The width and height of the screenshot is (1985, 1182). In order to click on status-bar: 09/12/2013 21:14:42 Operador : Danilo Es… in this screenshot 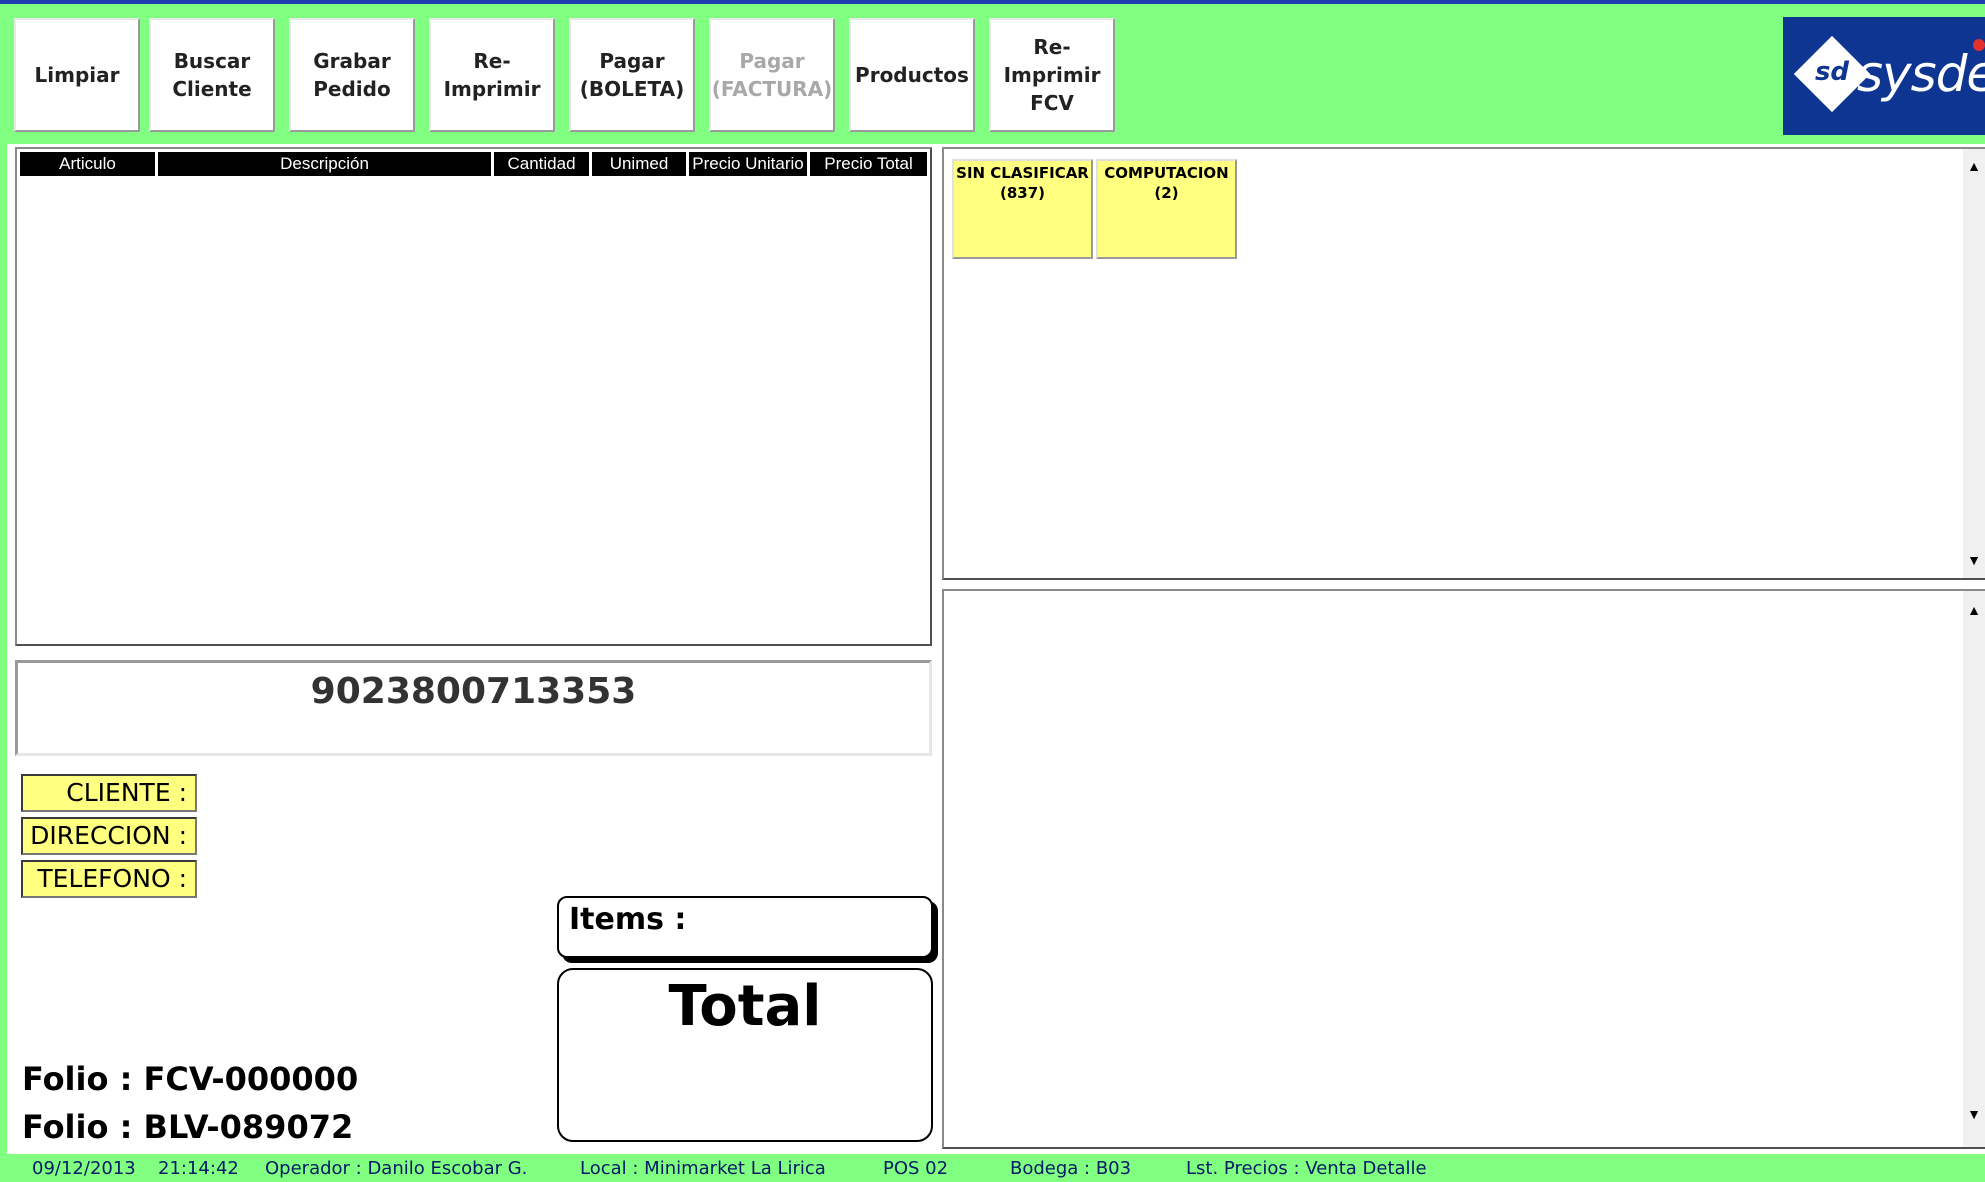, I will do `click(992, 1168)`.